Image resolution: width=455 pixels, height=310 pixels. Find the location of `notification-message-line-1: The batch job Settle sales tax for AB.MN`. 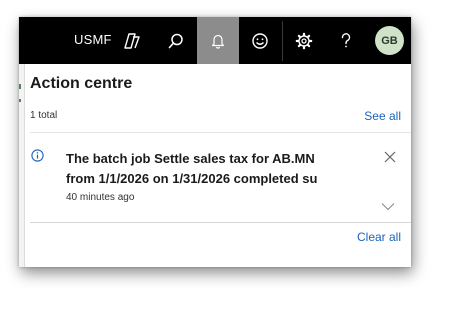

notification-message-line-1: The batch job Settle sales tax for AB.MN is located at coordinates (190, 158).